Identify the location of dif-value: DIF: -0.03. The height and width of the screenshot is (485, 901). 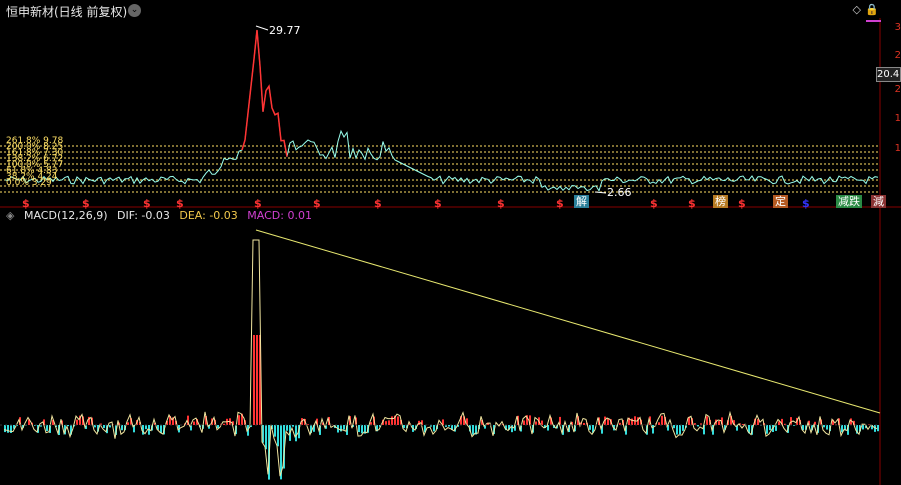
(143, 215).